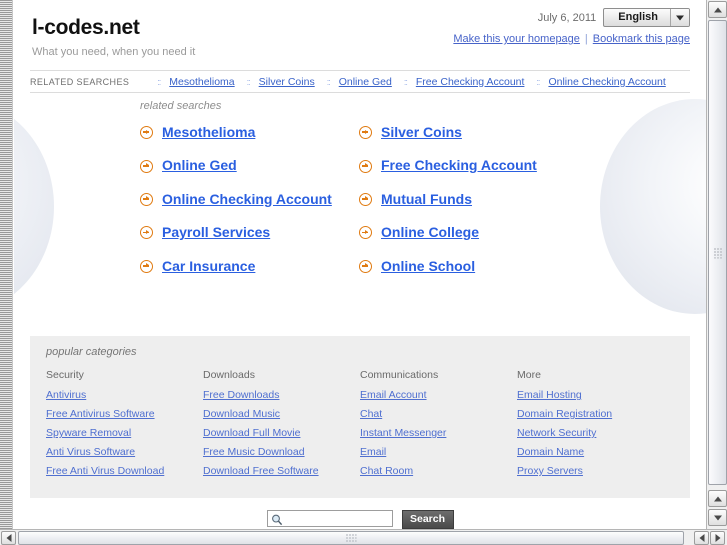 The image size is (727, 545). I want to click on site-tagline: What you need, when you need it, so click(114, 52).